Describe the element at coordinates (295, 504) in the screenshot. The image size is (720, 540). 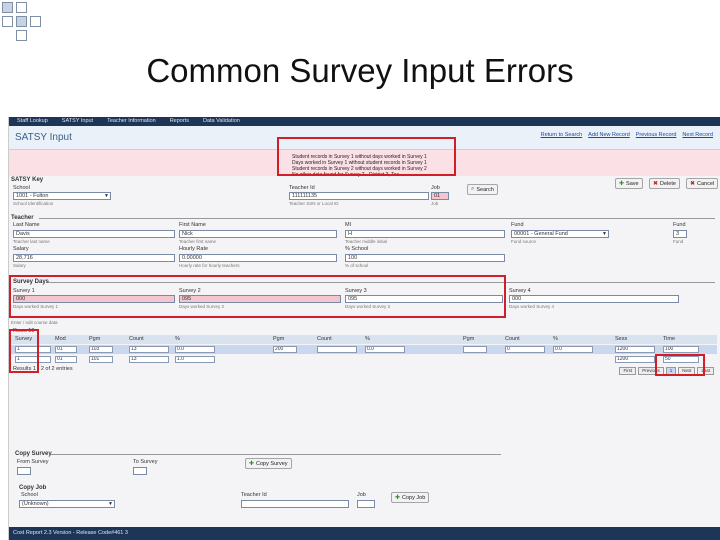
I see `copy-job-teacher-id-input` at that location.